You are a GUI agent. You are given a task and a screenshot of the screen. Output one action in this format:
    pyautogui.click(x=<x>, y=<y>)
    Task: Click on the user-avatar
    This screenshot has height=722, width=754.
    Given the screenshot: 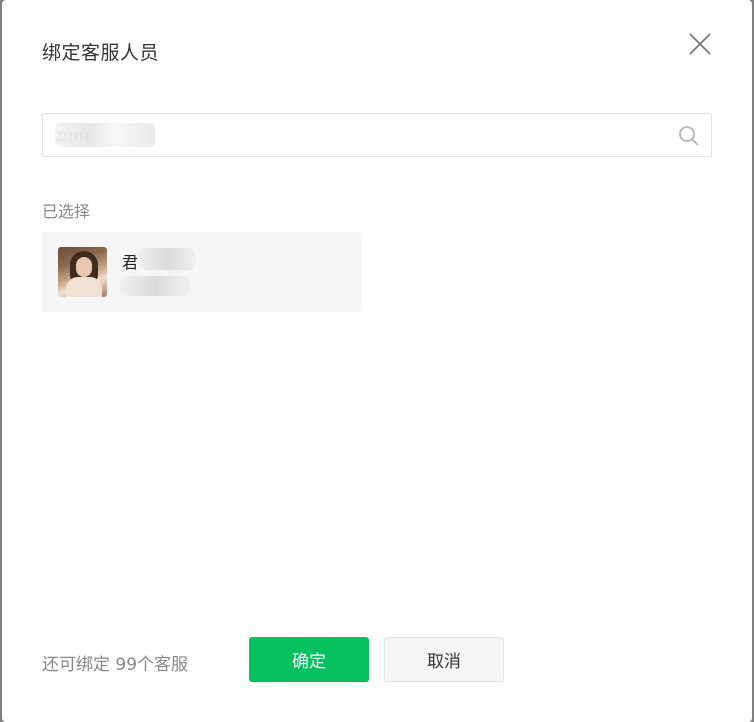 What is the action you would take?
    pyautogui.click(x=82, y=272)
    